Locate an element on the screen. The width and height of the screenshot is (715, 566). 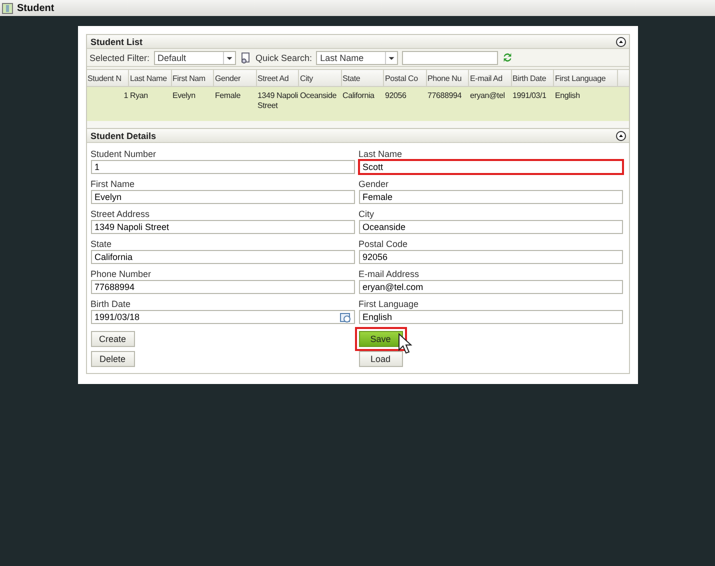
field-label: Street Address is located at coordinates (120, 214).